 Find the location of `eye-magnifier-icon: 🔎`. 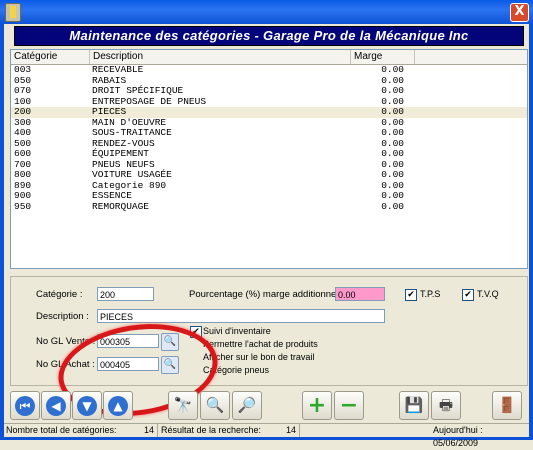

eye-magnifier-icon: 🔎 is located at coordinates (247, 405).